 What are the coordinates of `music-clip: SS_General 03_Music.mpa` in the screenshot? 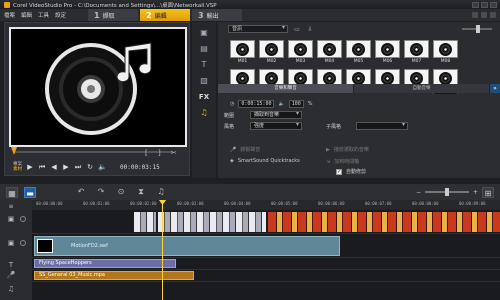 It's located at (114, 275).